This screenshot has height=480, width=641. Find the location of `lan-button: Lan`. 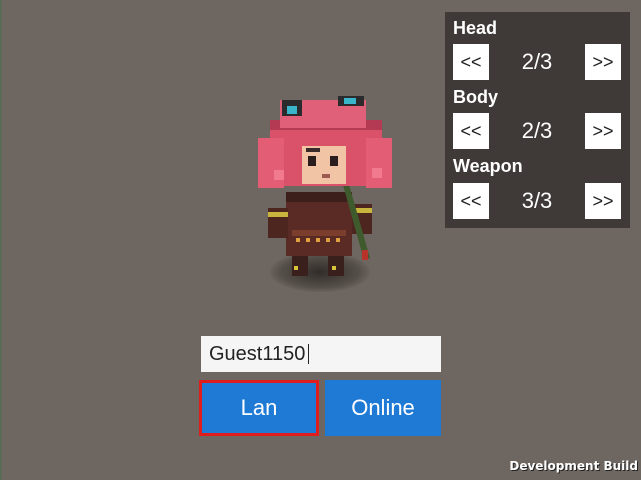

lan-button: Lan is located at coordinates (259, 408).